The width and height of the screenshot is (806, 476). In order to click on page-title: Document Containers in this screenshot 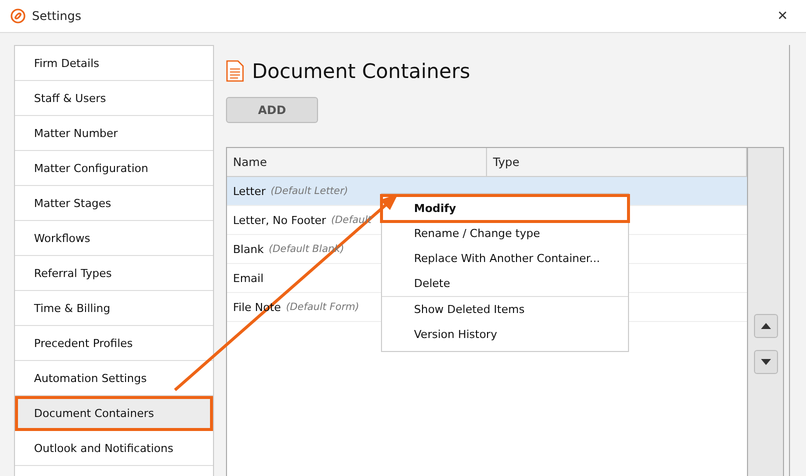, I will do `click(361, 71)`.